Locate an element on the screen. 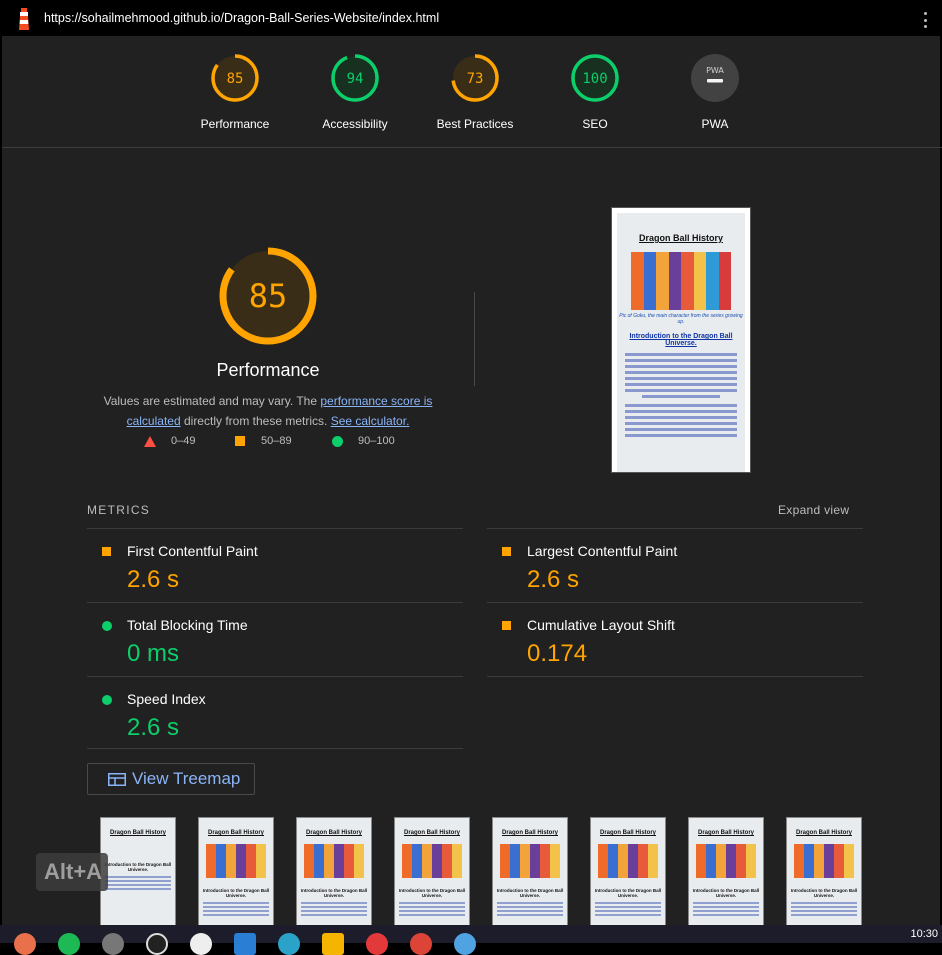  svg-text: 94 is located at coordinates (355, 79).